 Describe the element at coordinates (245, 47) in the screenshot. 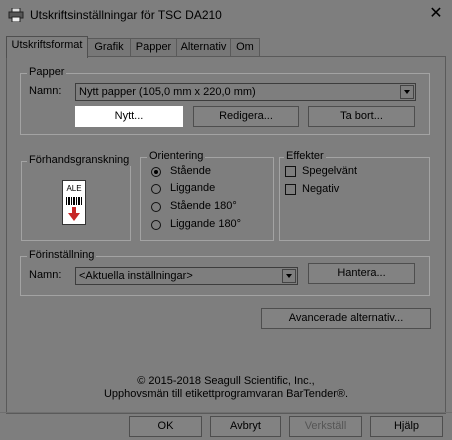

I see `tab-om: Om` at that location.